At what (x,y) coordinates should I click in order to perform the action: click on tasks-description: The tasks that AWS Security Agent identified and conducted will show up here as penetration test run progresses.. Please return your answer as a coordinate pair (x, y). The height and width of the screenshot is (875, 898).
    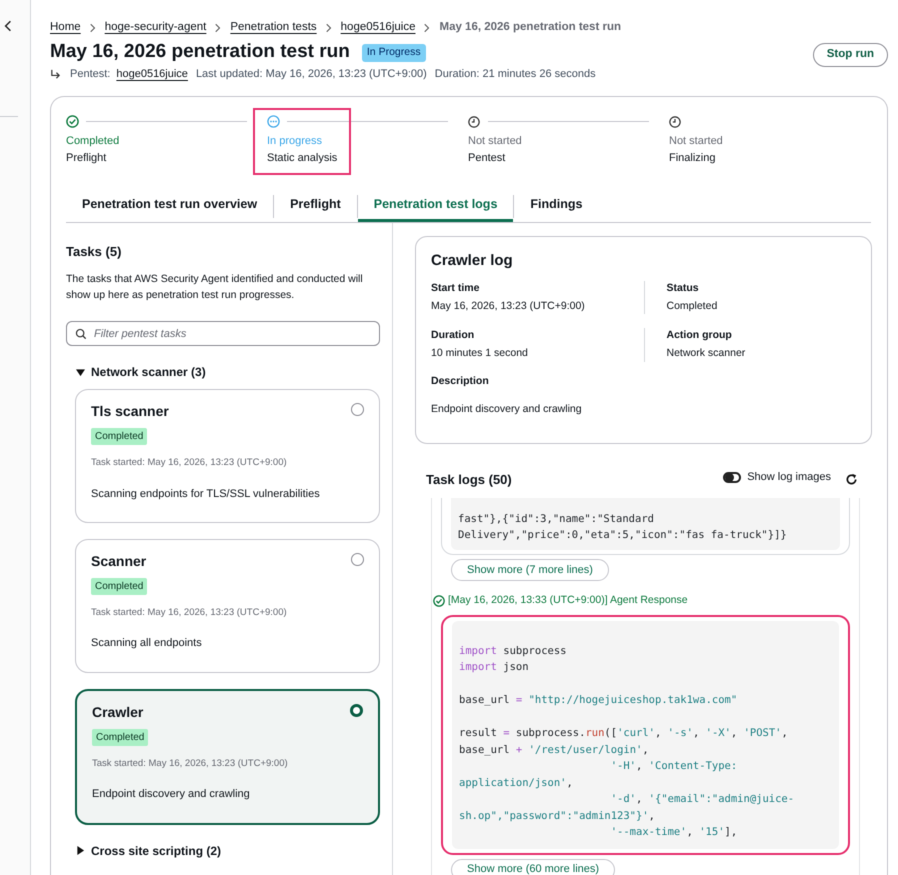
    Looking at the image, I should click on (215, 287).